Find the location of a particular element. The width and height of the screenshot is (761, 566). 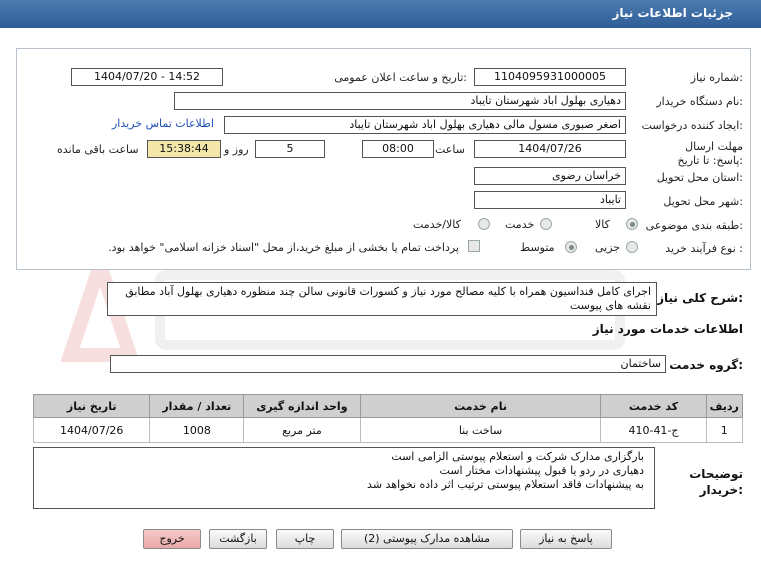

col-row: ردیف is located at coordinates (724, 406).